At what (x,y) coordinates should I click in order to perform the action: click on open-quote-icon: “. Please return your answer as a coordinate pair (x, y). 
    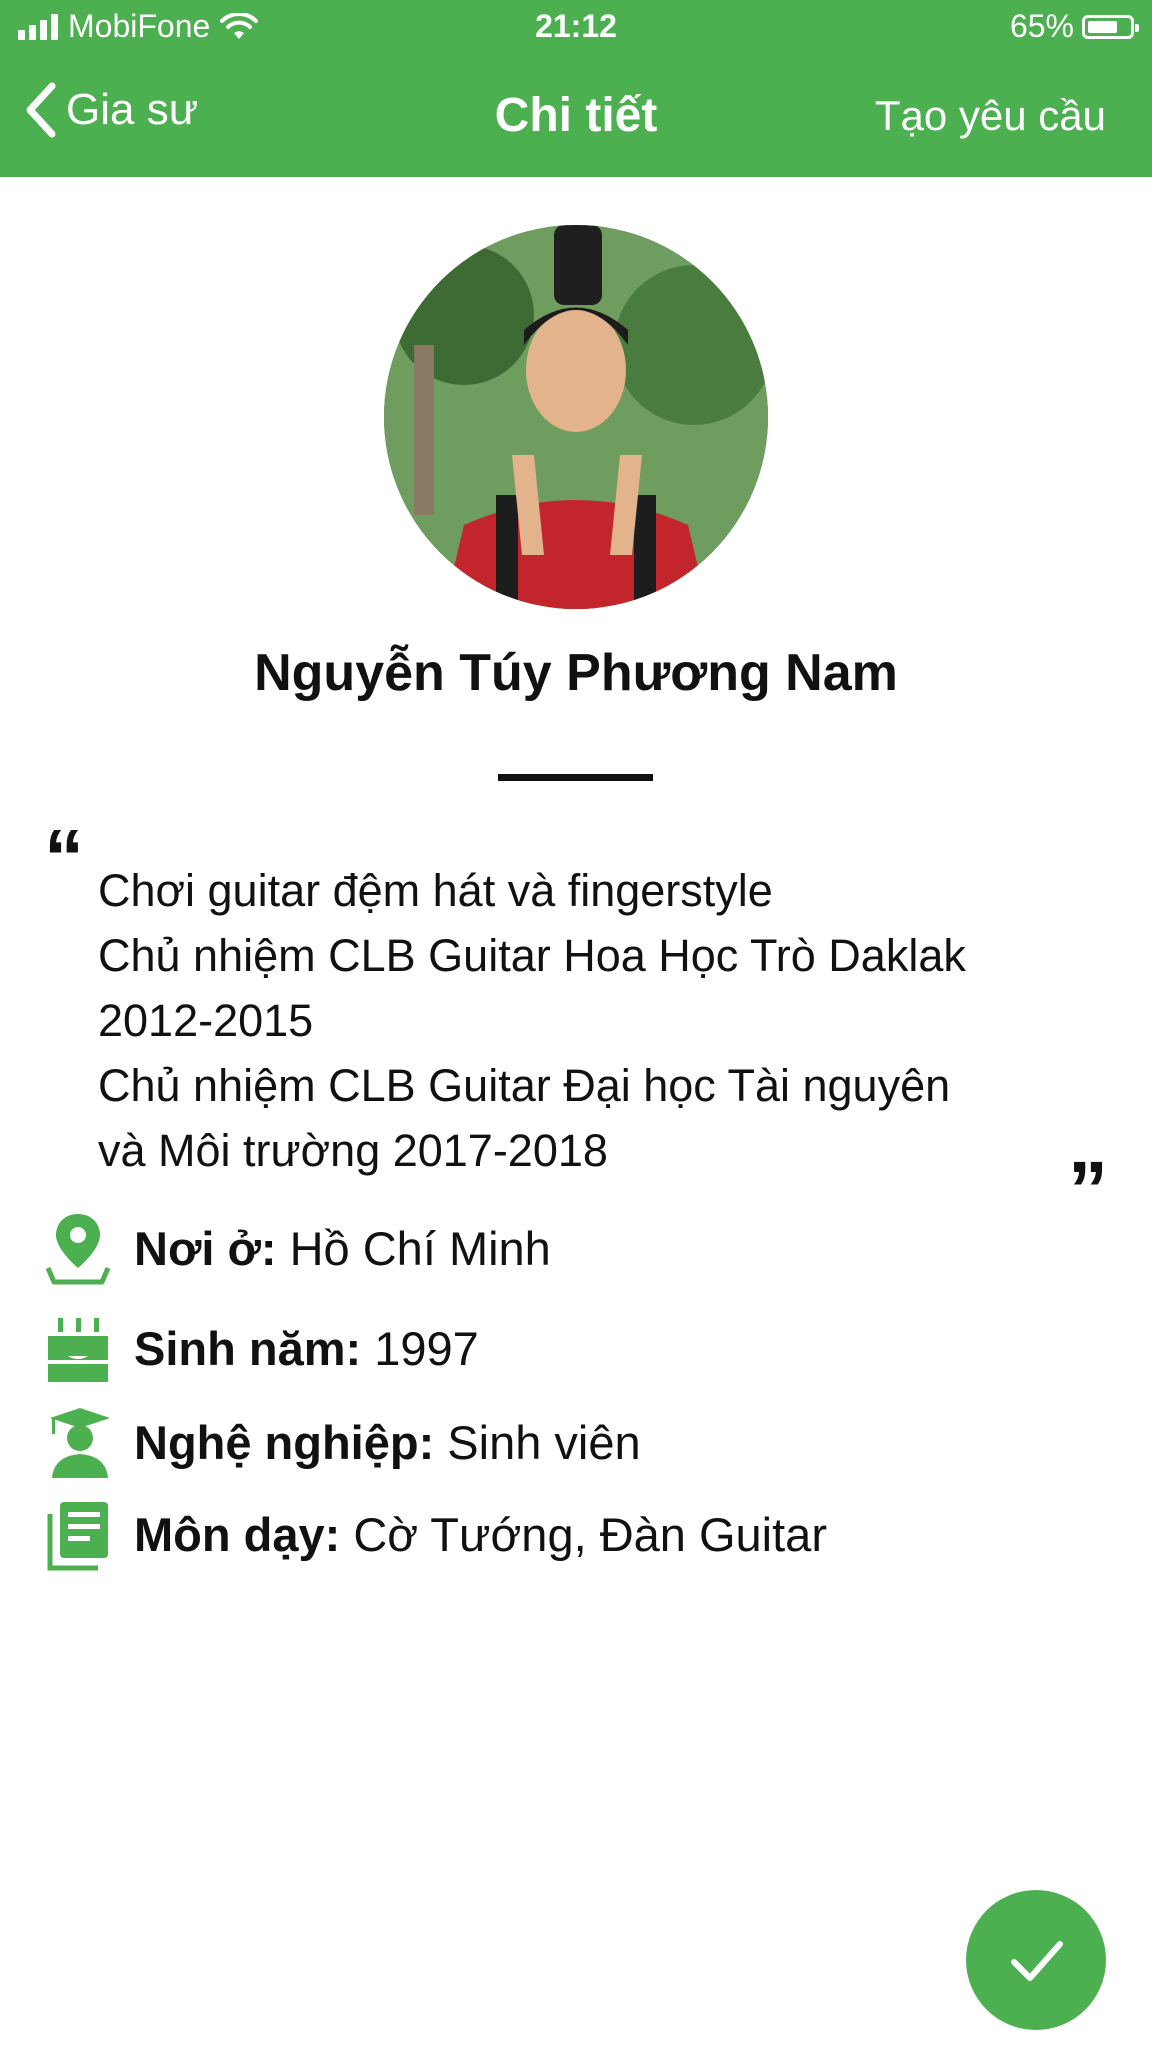
    Looking at the image, I should click on (64, 857).